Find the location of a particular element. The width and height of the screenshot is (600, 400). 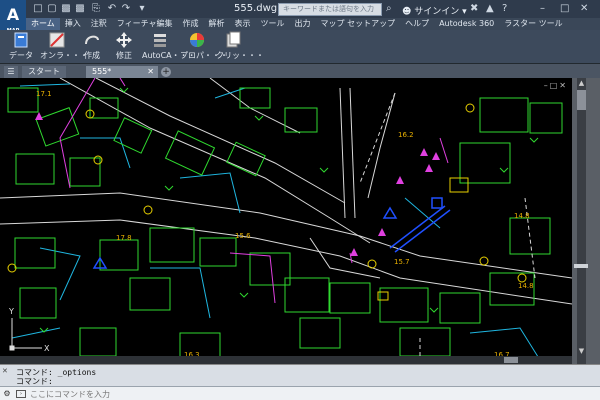

print-icon: ⎘ is located at coordinates (96, 9).